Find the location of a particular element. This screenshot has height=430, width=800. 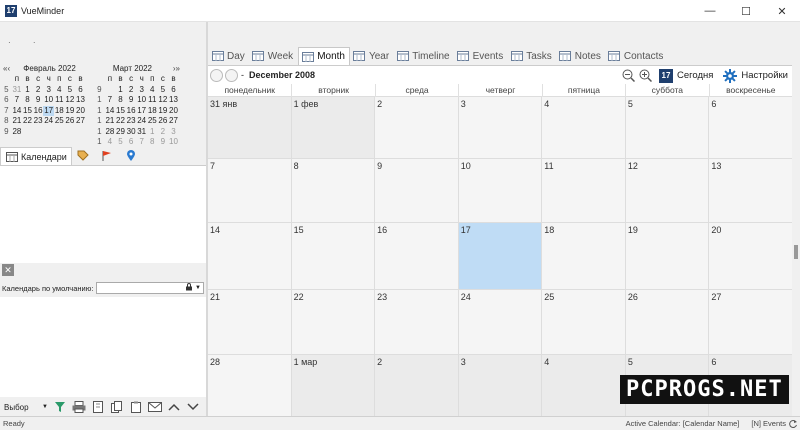

day-cell: 1 мар is located at coordinates (333, 387).